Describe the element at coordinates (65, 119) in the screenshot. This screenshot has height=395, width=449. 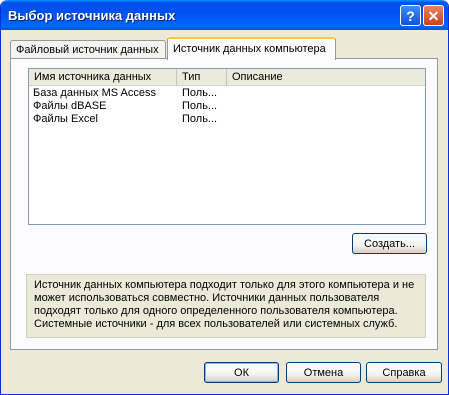
I see `list-item-name: Файлы Excel` at that location.